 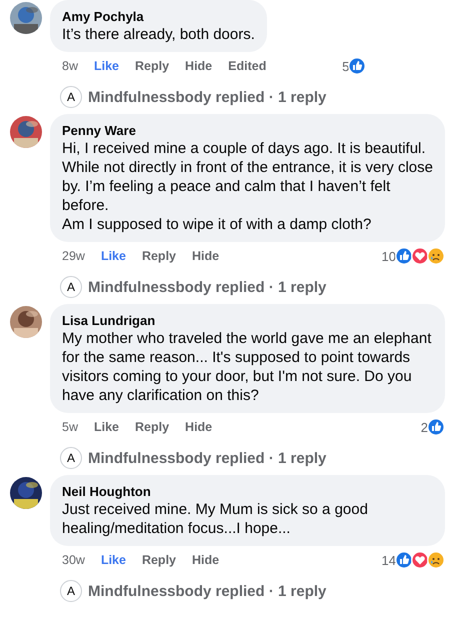 What do you see at coordinates (389, 560) in the screenshot?
I see `reaction-count: 14` at bounding box center [389, 560].